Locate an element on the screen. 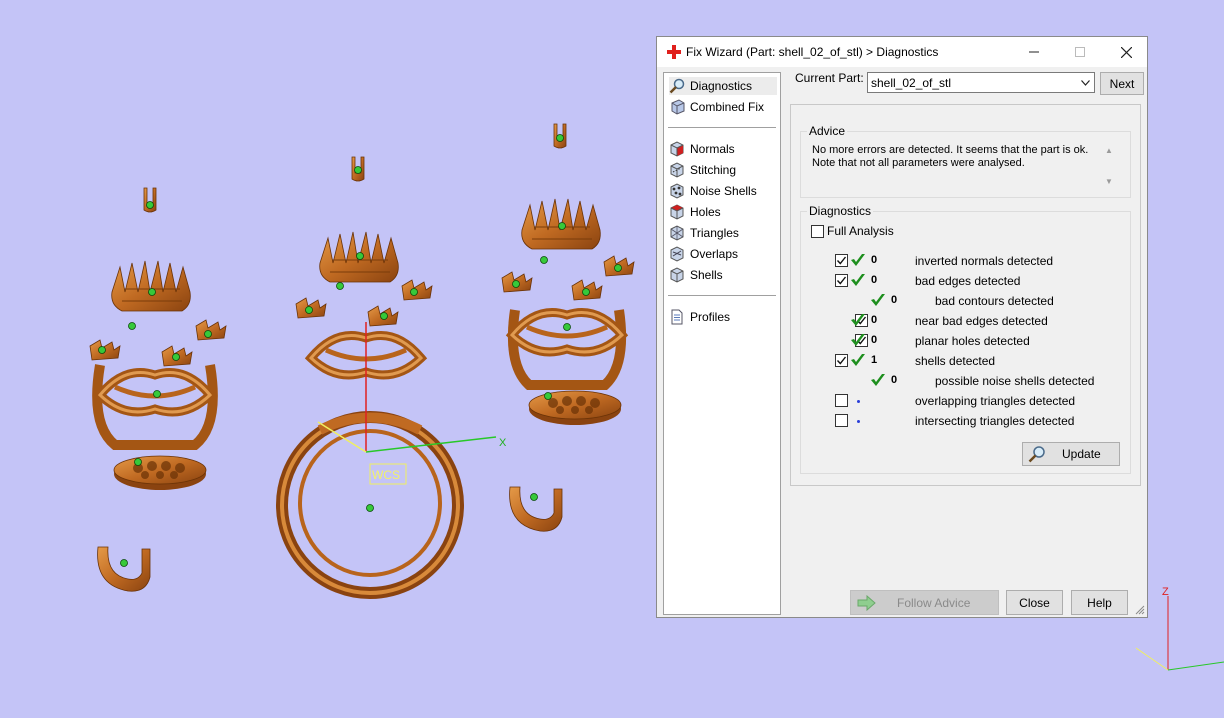 The height and width of the screenshot is (718, 1224). minimize-button is located at coordinates (1034, 52).